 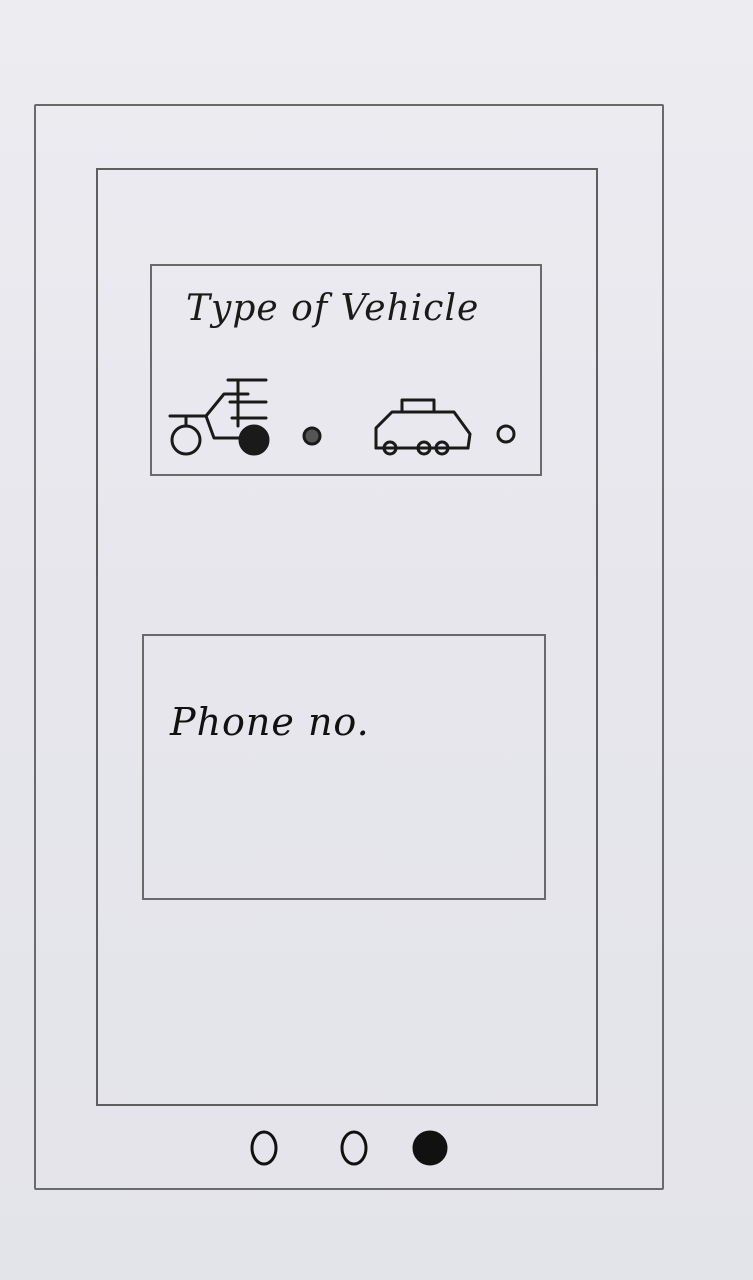 I want to click on vehicle-type-title: Type of Vehicle, so click(x=333, y=308).